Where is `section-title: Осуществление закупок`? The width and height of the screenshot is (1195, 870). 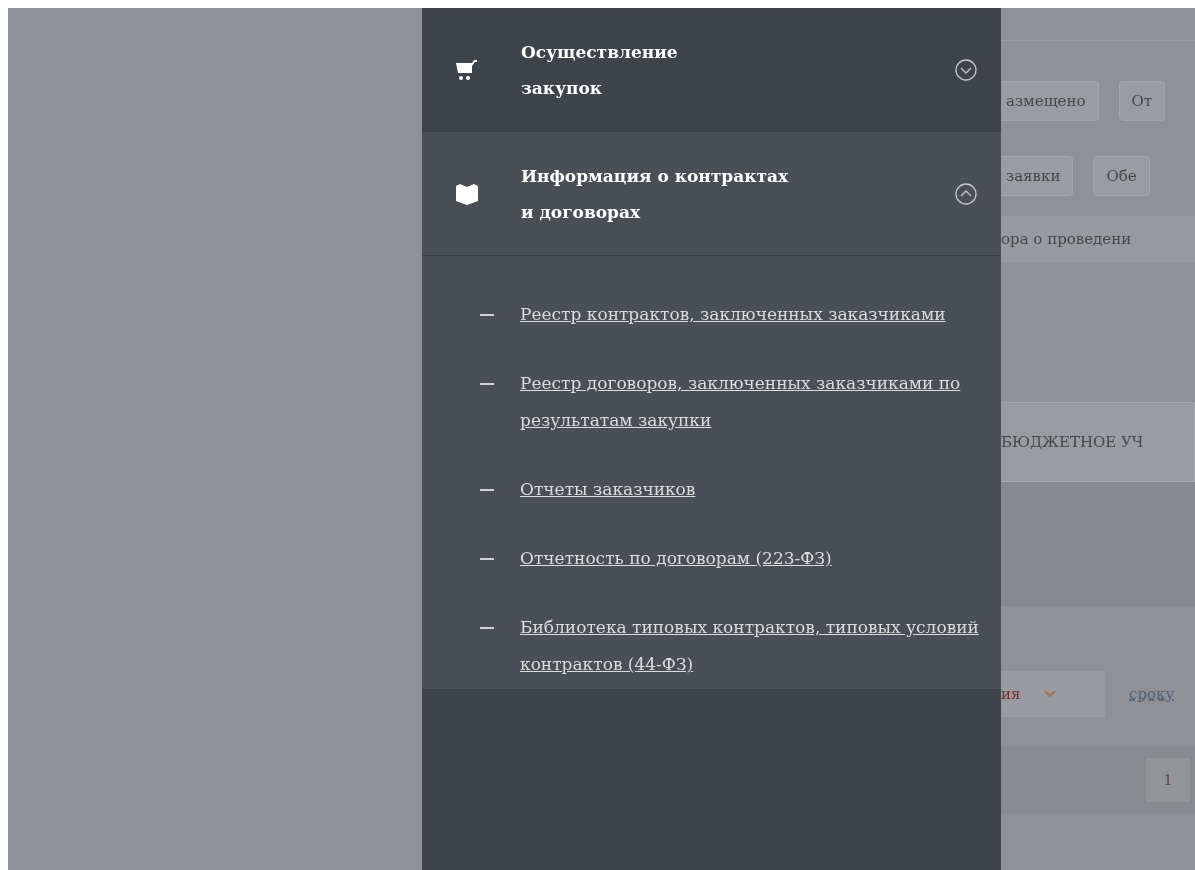 section-title: Осуществление закупок is located at coordinates (600, 70).